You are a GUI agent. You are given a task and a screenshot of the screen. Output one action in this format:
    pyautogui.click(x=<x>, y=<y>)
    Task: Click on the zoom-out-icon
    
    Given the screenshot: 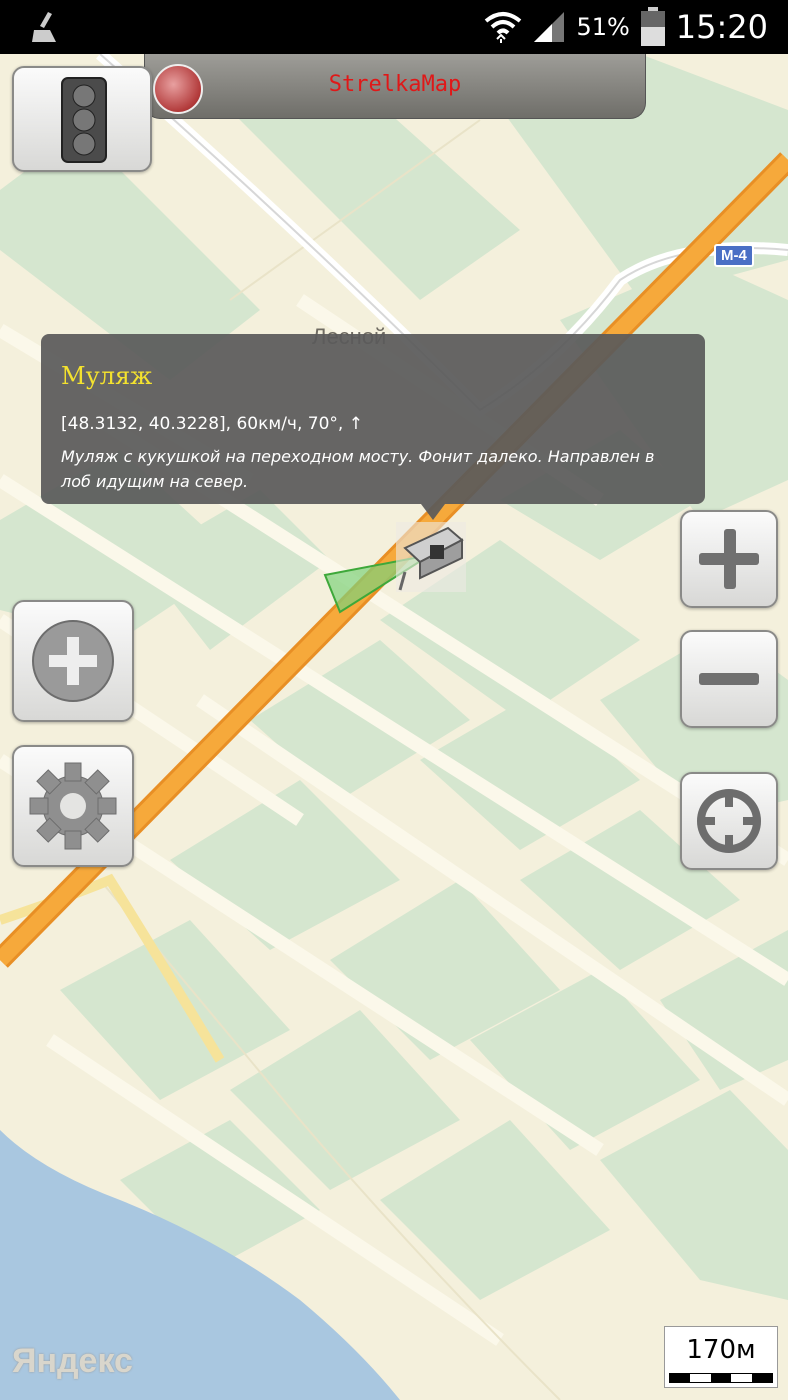 What is the action you would take?
    pyautogui.click(x=729, y=679)
    